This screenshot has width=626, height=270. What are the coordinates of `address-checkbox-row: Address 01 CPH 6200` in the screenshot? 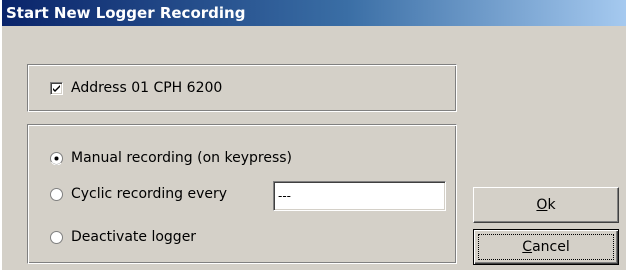 It's located at (136, 88).